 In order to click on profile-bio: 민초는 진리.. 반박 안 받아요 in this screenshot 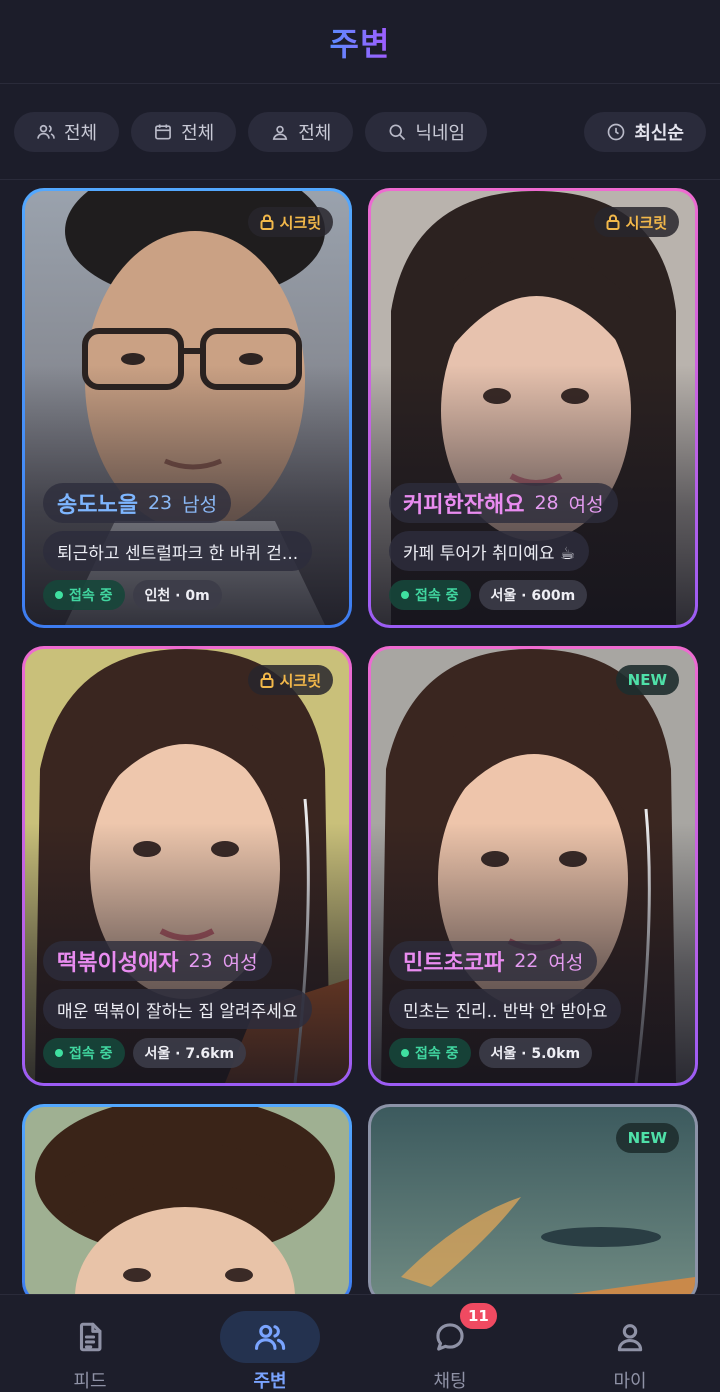, I will do `click(505, 1009)`.